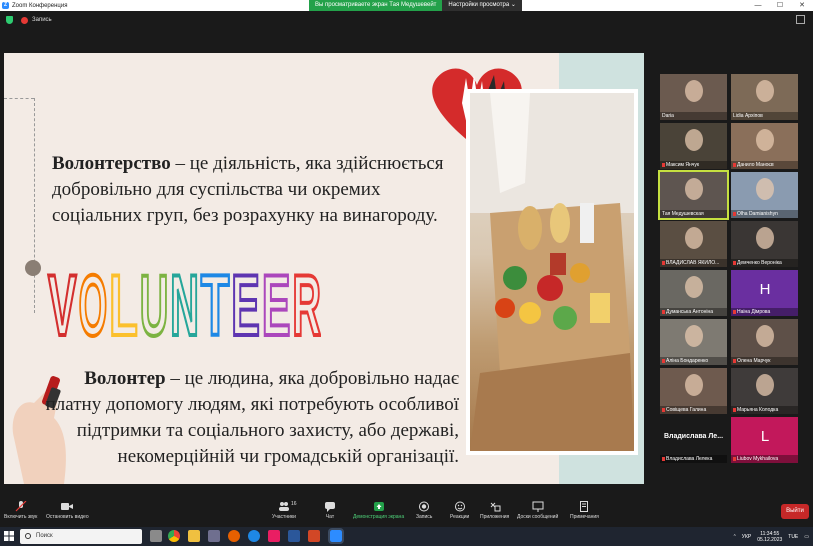  What do you see at coordinates (460, 517) in the screenshot?
I see `reactions-label: Реакции` at bounding box center [460, 517].